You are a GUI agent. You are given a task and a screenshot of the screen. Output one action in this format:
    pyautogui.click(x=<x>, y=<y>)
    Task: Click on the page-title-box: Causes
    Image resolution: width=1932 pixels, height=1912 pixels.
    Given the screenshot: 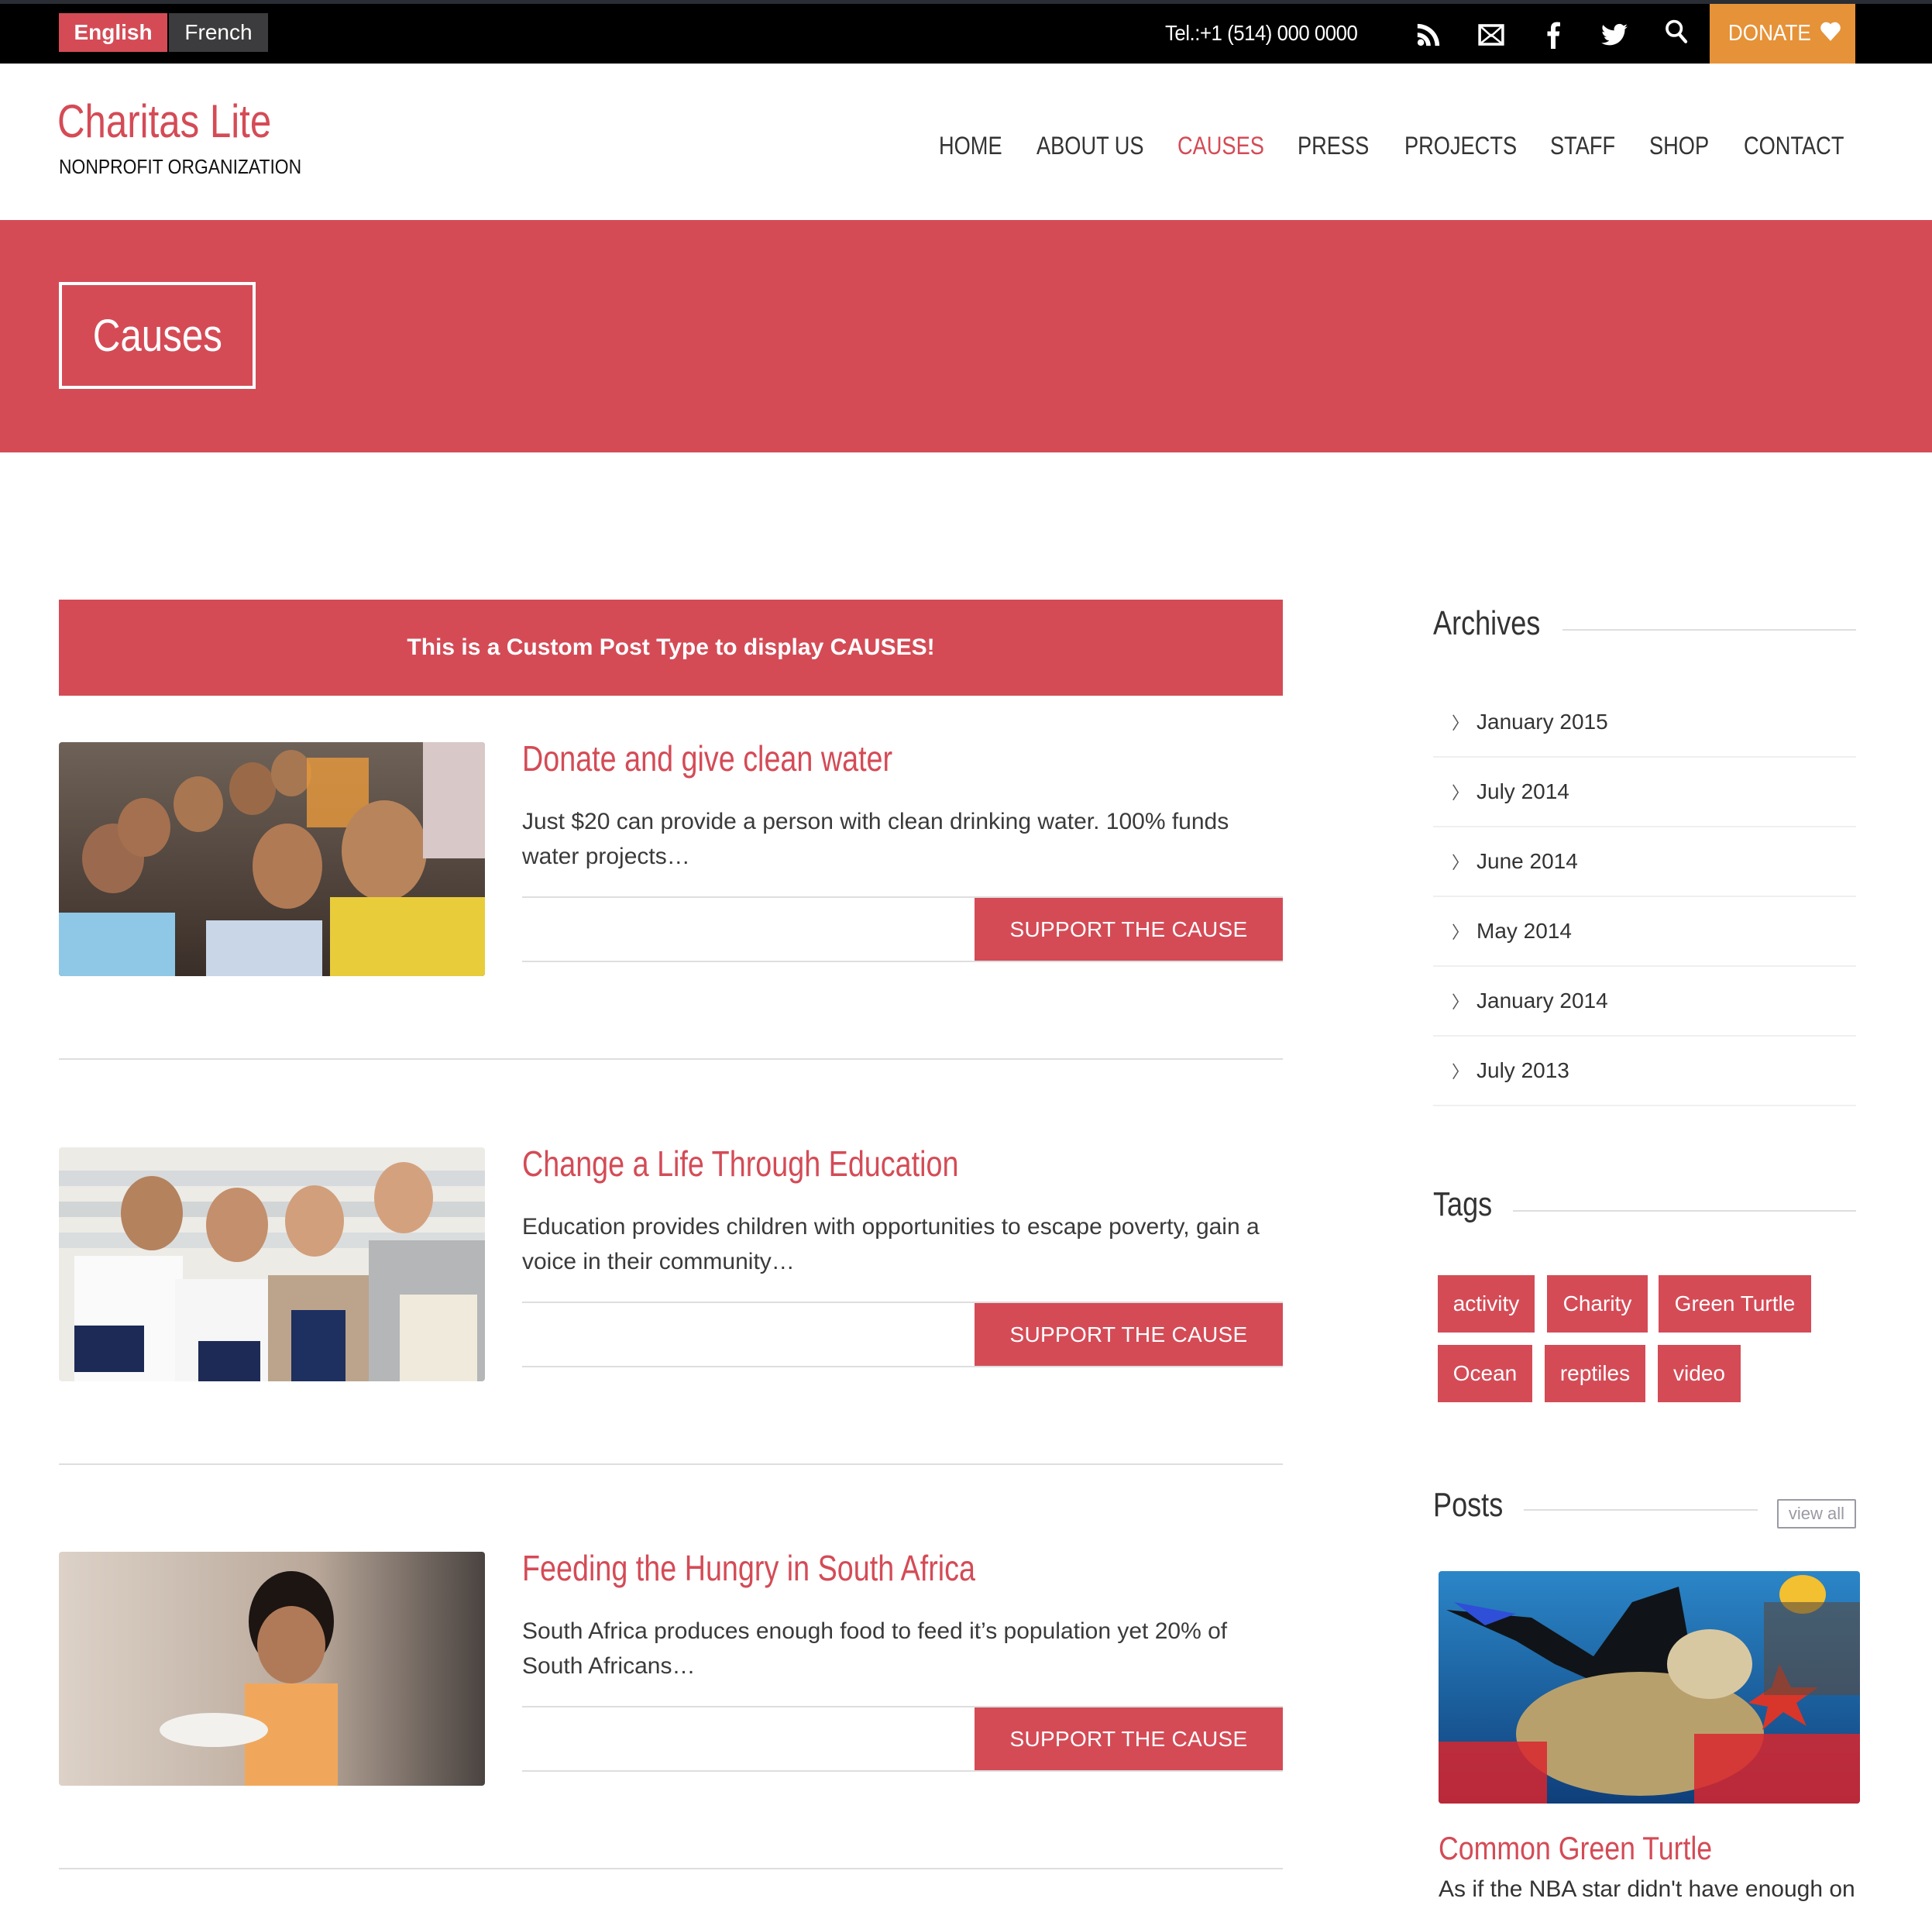 What is the action you would take?
    pyautogui.click(x=158, y=335)
    